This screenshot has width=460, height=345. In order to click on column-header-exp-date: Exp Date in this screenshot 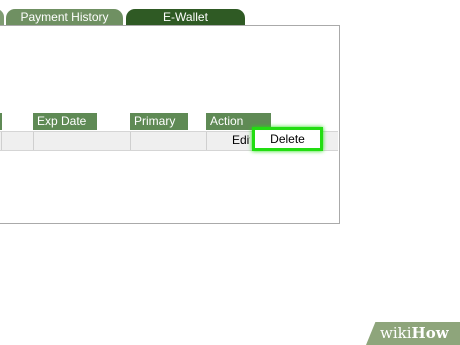, I will do `click(65, 121)`.